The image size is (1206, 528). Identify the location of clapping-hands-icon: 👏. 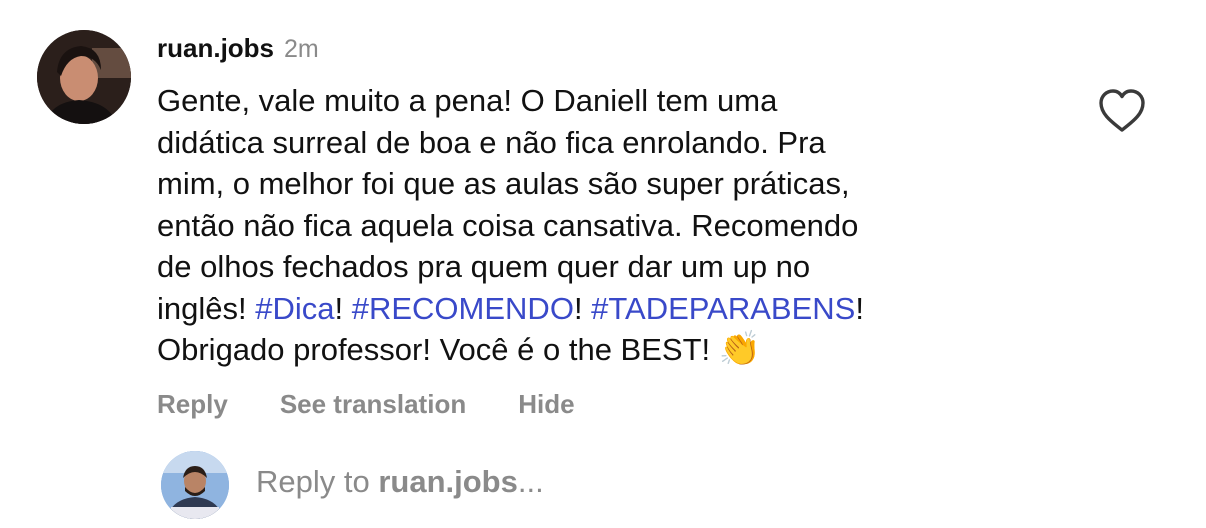
(740, 349).